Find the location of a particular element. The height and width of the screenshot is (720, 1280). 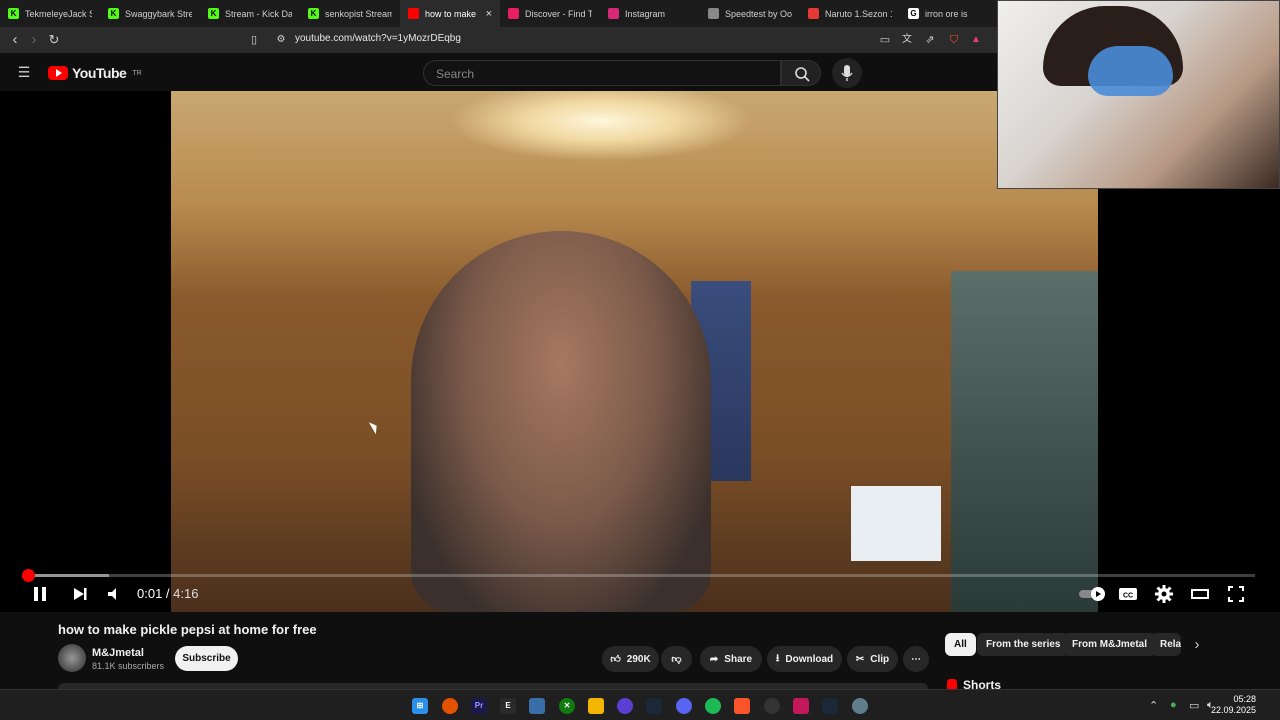

chip-scroll-right-icon: › is located at coordinates (1197, 645).